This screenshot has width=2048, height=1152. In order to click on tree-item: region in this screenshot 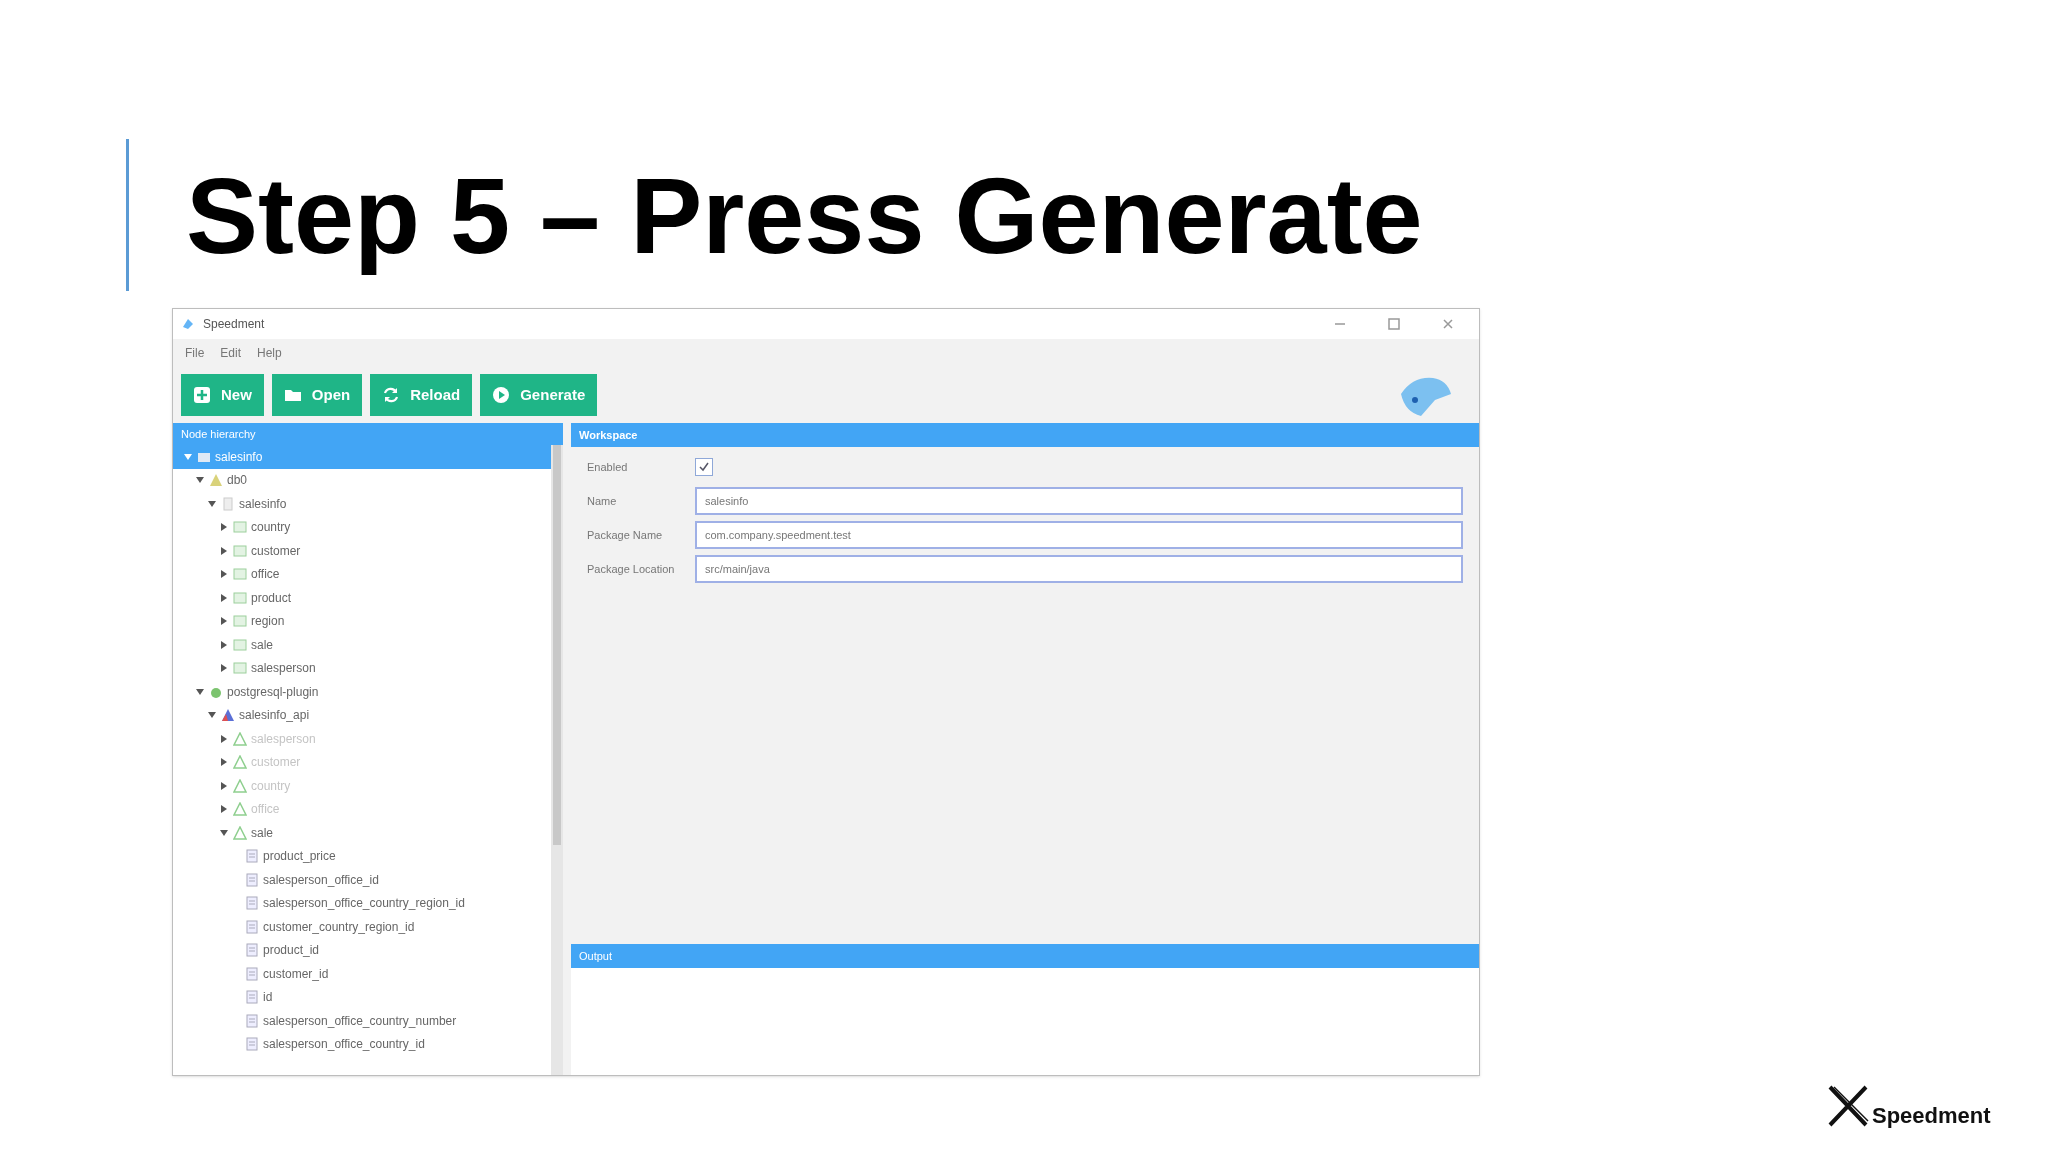, I will do `click(268, 621)`.